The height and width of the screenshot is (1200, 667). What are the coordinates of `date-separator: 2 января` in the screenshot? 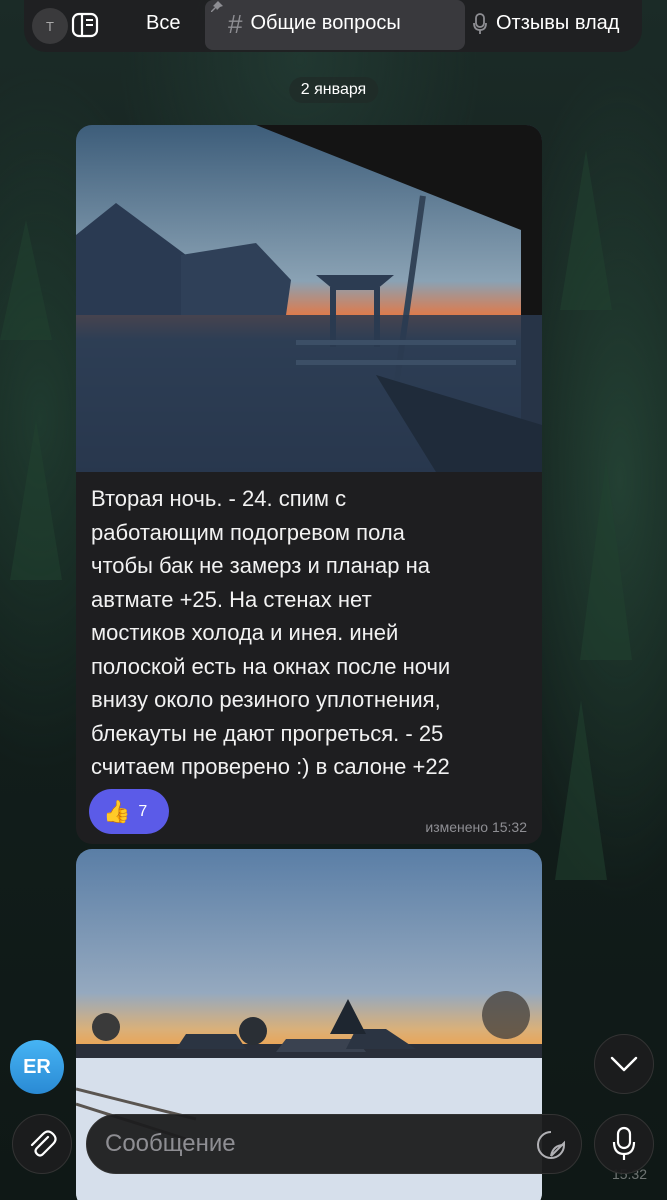 It's located at (333, 90).